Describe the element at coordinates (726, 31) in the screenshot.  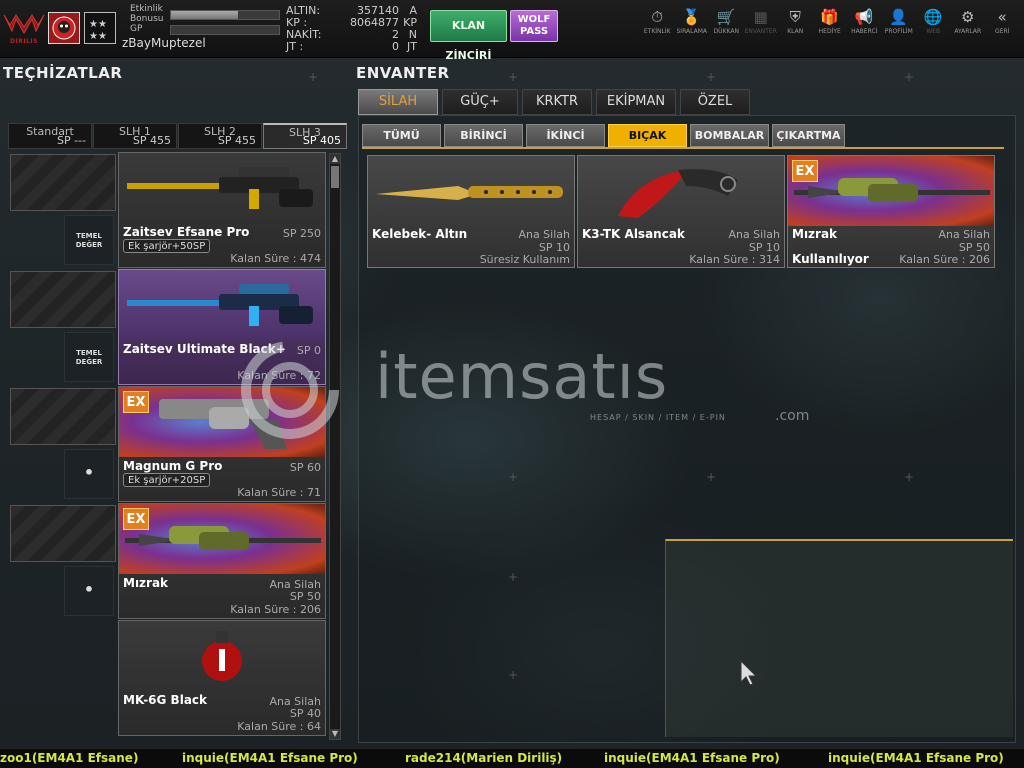
I see `nav-label: DÜKKAN` at that location.